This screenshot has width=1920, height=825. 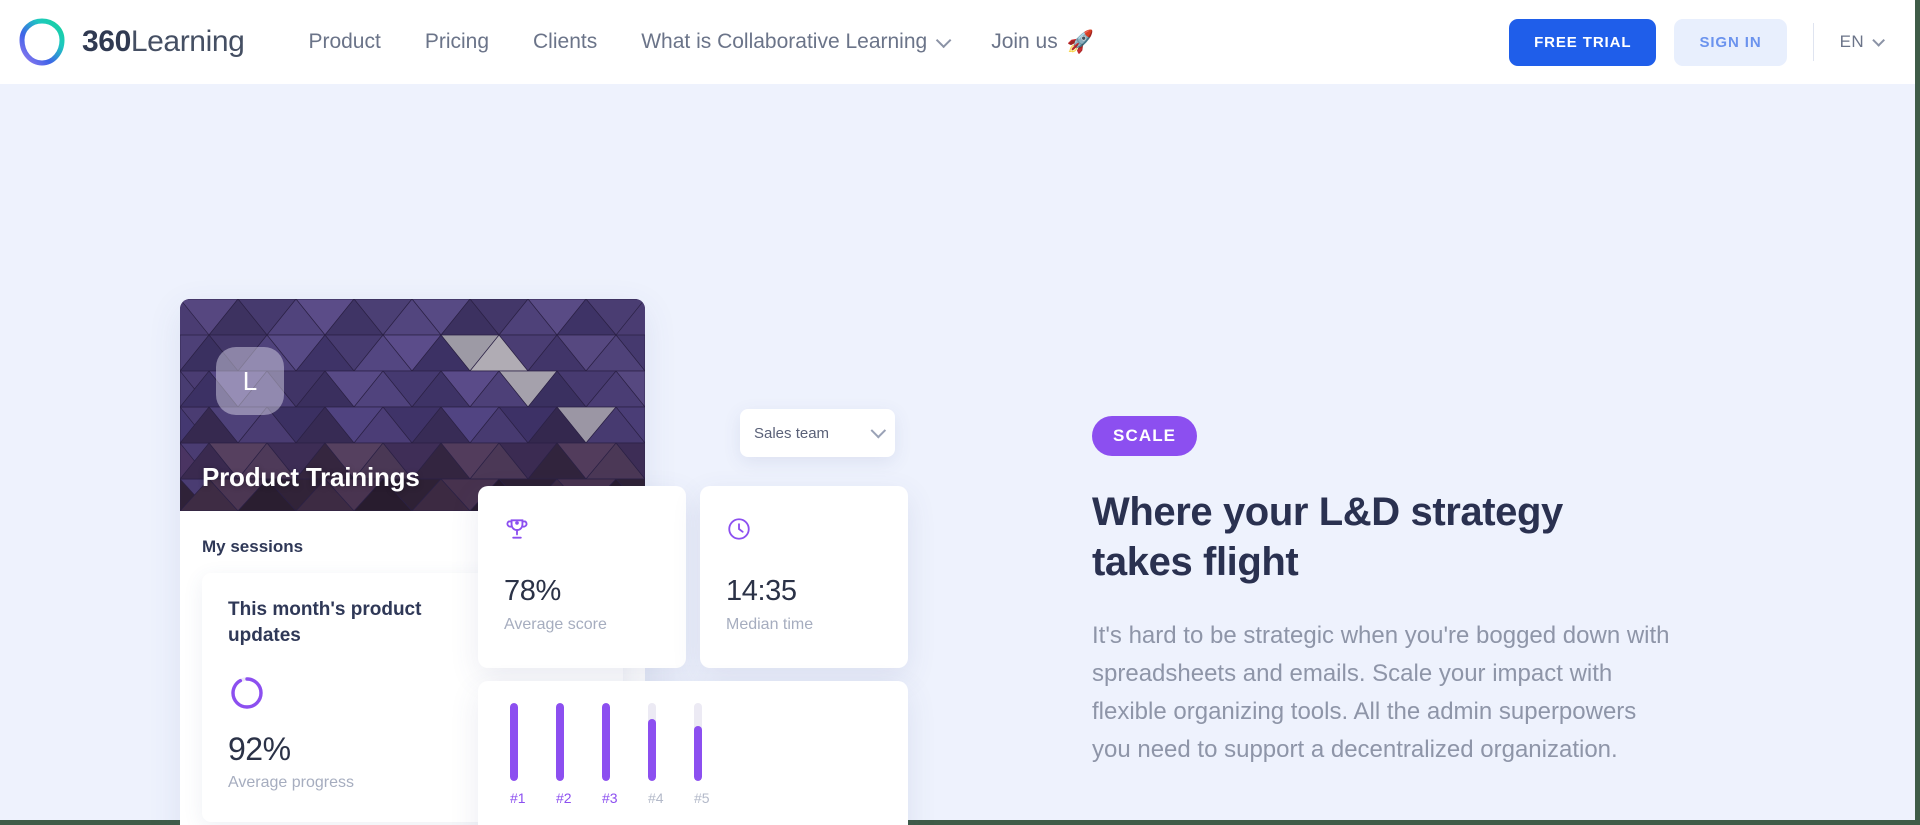 I want to click on brand-name-bold: 360, so click(x=106, y=41).